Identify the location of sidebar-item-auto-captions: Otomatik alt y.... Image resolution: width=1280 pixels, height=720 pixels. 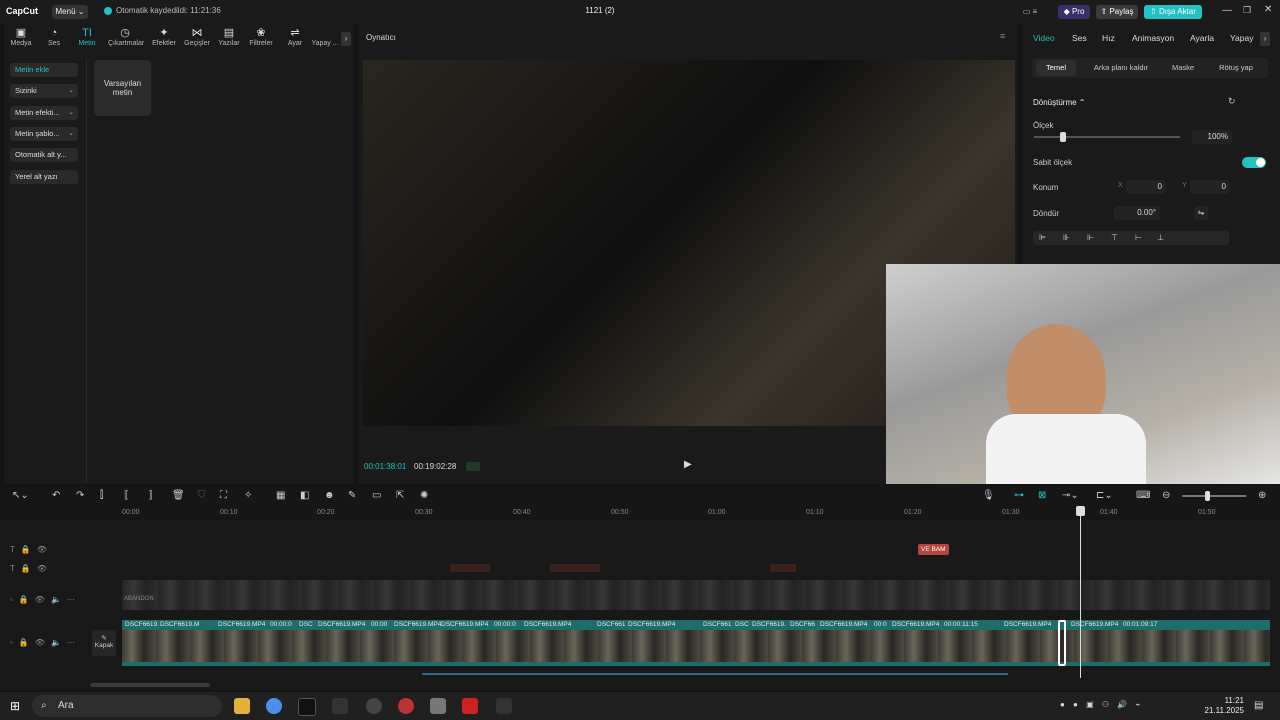
(44, 155).